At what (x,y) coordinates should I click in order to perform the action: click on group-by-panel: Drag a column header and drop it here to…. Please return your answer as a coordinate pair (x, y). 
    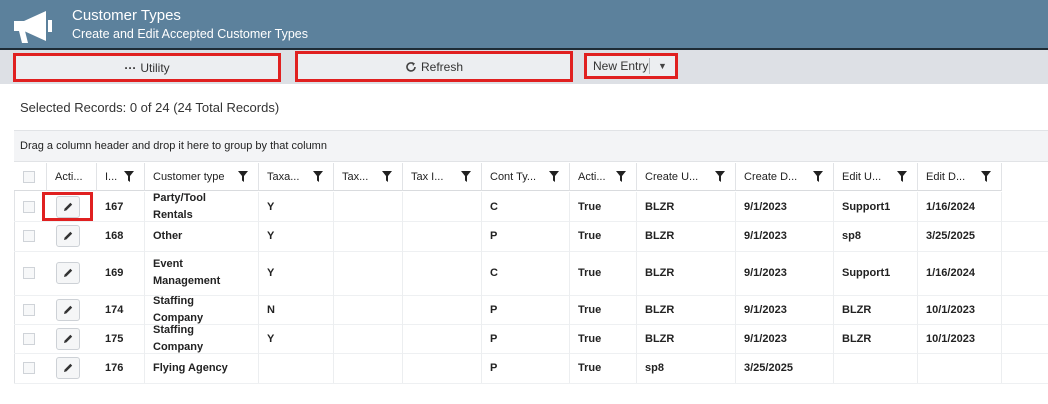
    Looking at the image, I should click on (531, 146).